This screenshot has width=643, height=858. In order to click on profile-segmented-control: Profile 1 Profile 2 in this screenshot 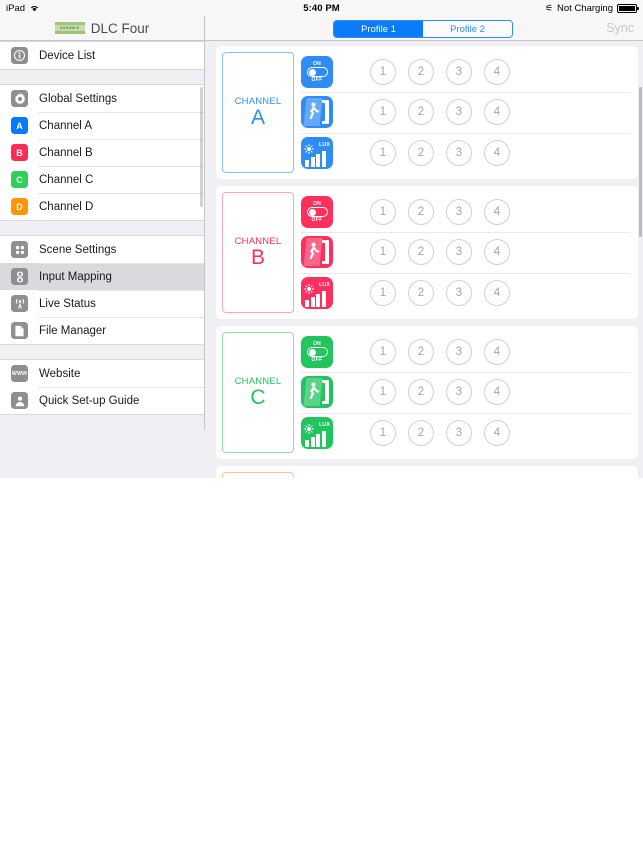, I will do `click(423, 29)`.